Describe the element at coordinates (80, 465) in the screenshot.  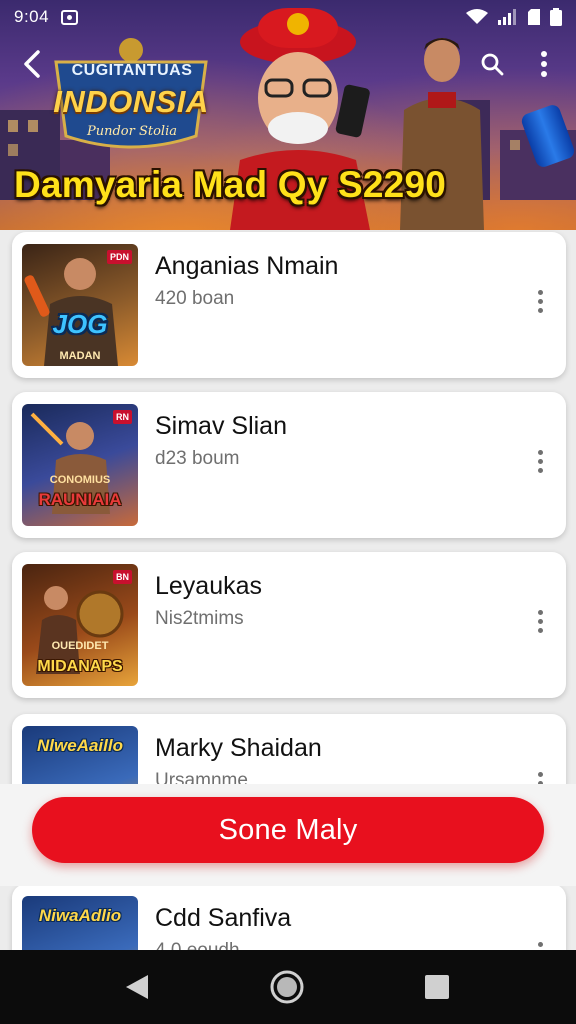
I see `item-thumbnail: RN CONOMIUS RAUNIAIA` at that location.